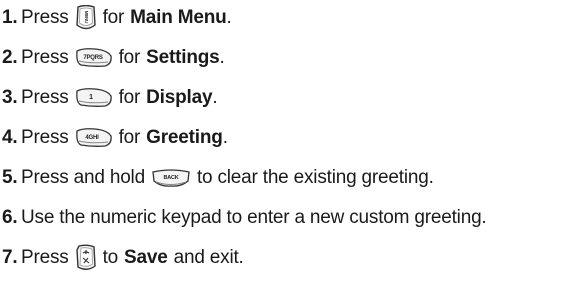  I want to click on step-3: 3. Press 1 for Display ., so click(109, 98).